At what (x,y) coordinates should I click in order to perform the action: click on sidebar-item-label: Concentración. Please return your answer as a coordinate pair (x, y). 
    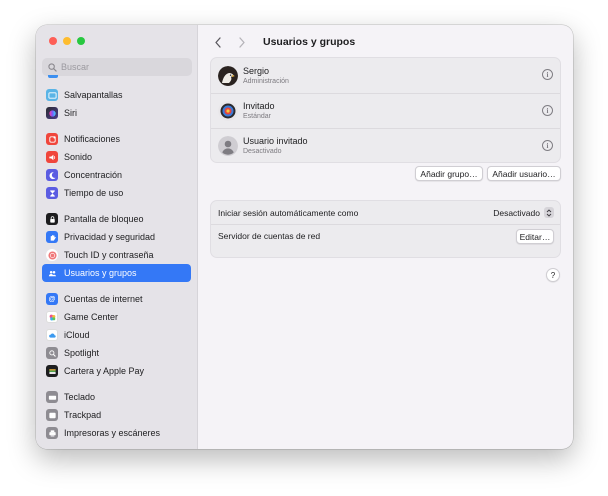
    Looking at the image, I should click on (93, 175).